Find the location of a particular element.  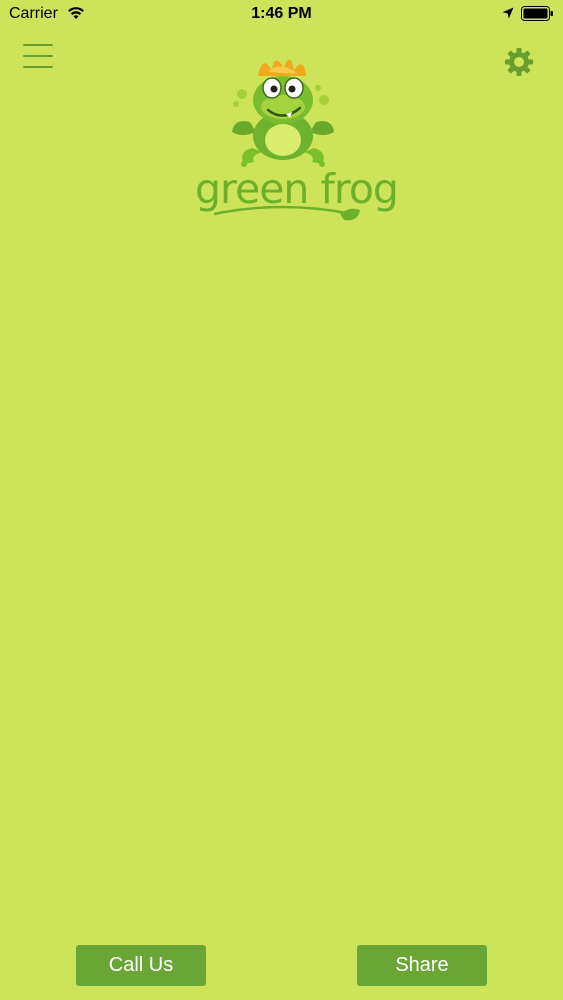

green-frog-logo: green frog is located at coordinates (294, 141).